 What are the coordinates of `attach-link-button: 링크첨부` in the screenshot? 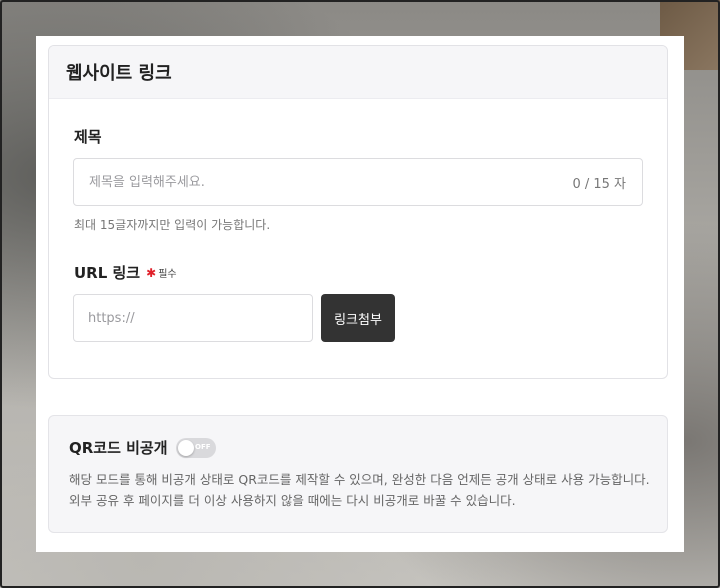 It's located at (358, 318).